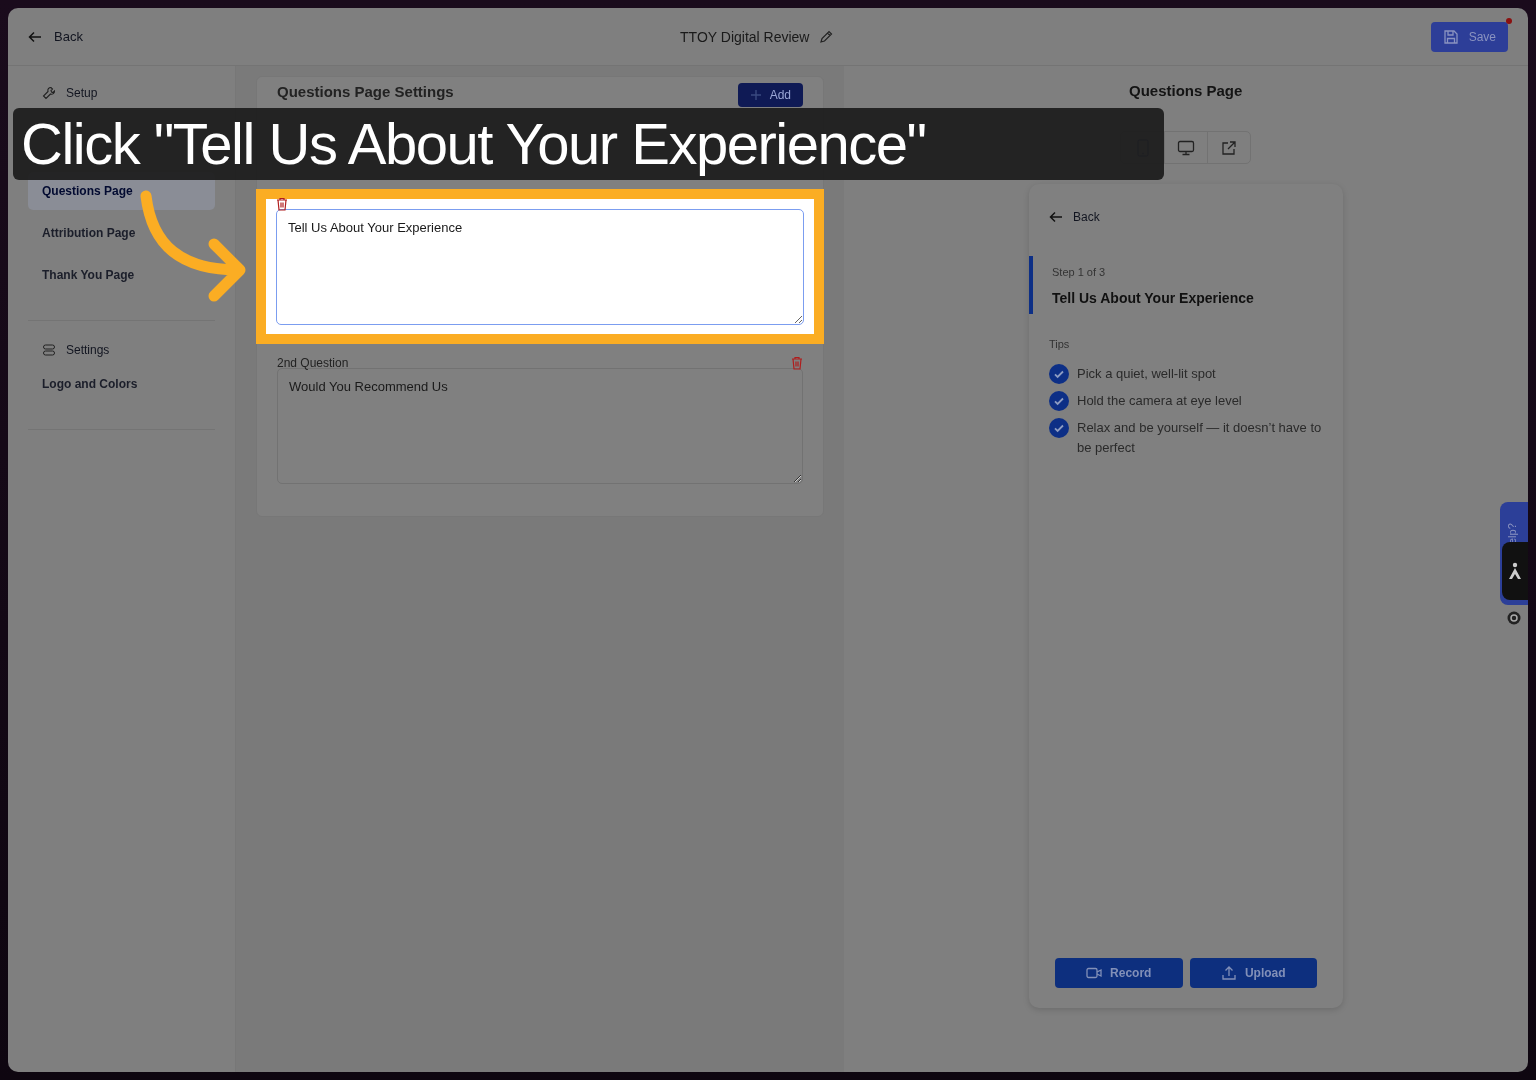  I want to click on sidebar-item: Attribution Page, so click(121, 233).